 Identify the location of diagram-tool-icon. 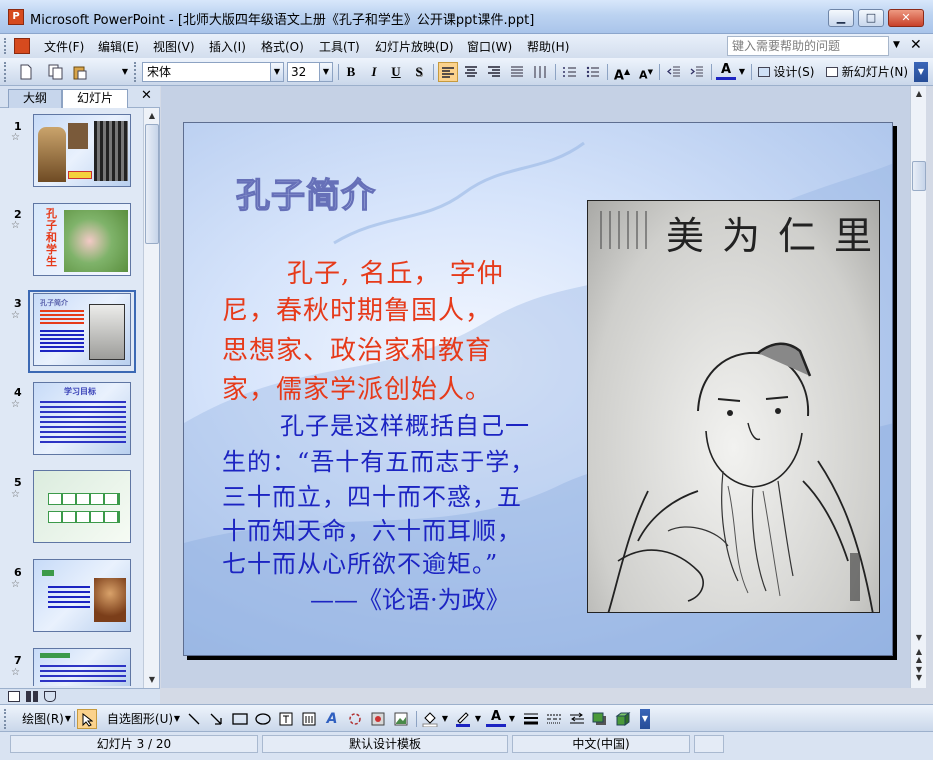
(355, 719).